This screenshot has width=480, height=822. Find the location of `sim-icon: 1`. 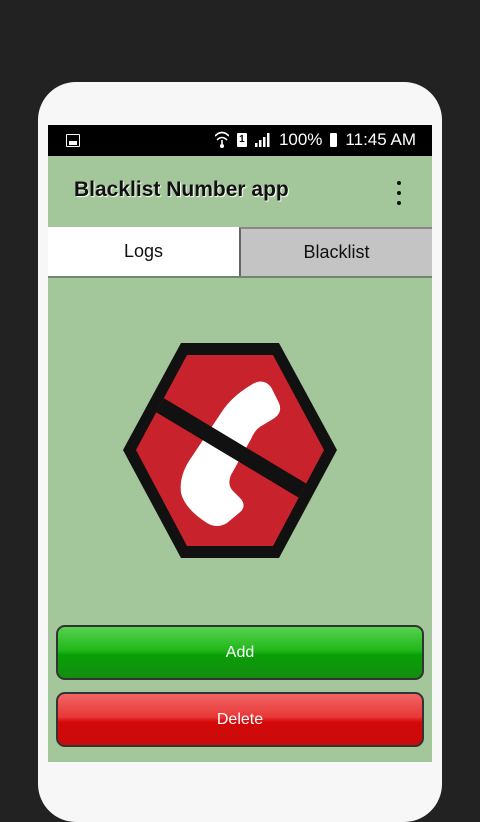

sim-icon: 1 is located at coordinates (241, 140).